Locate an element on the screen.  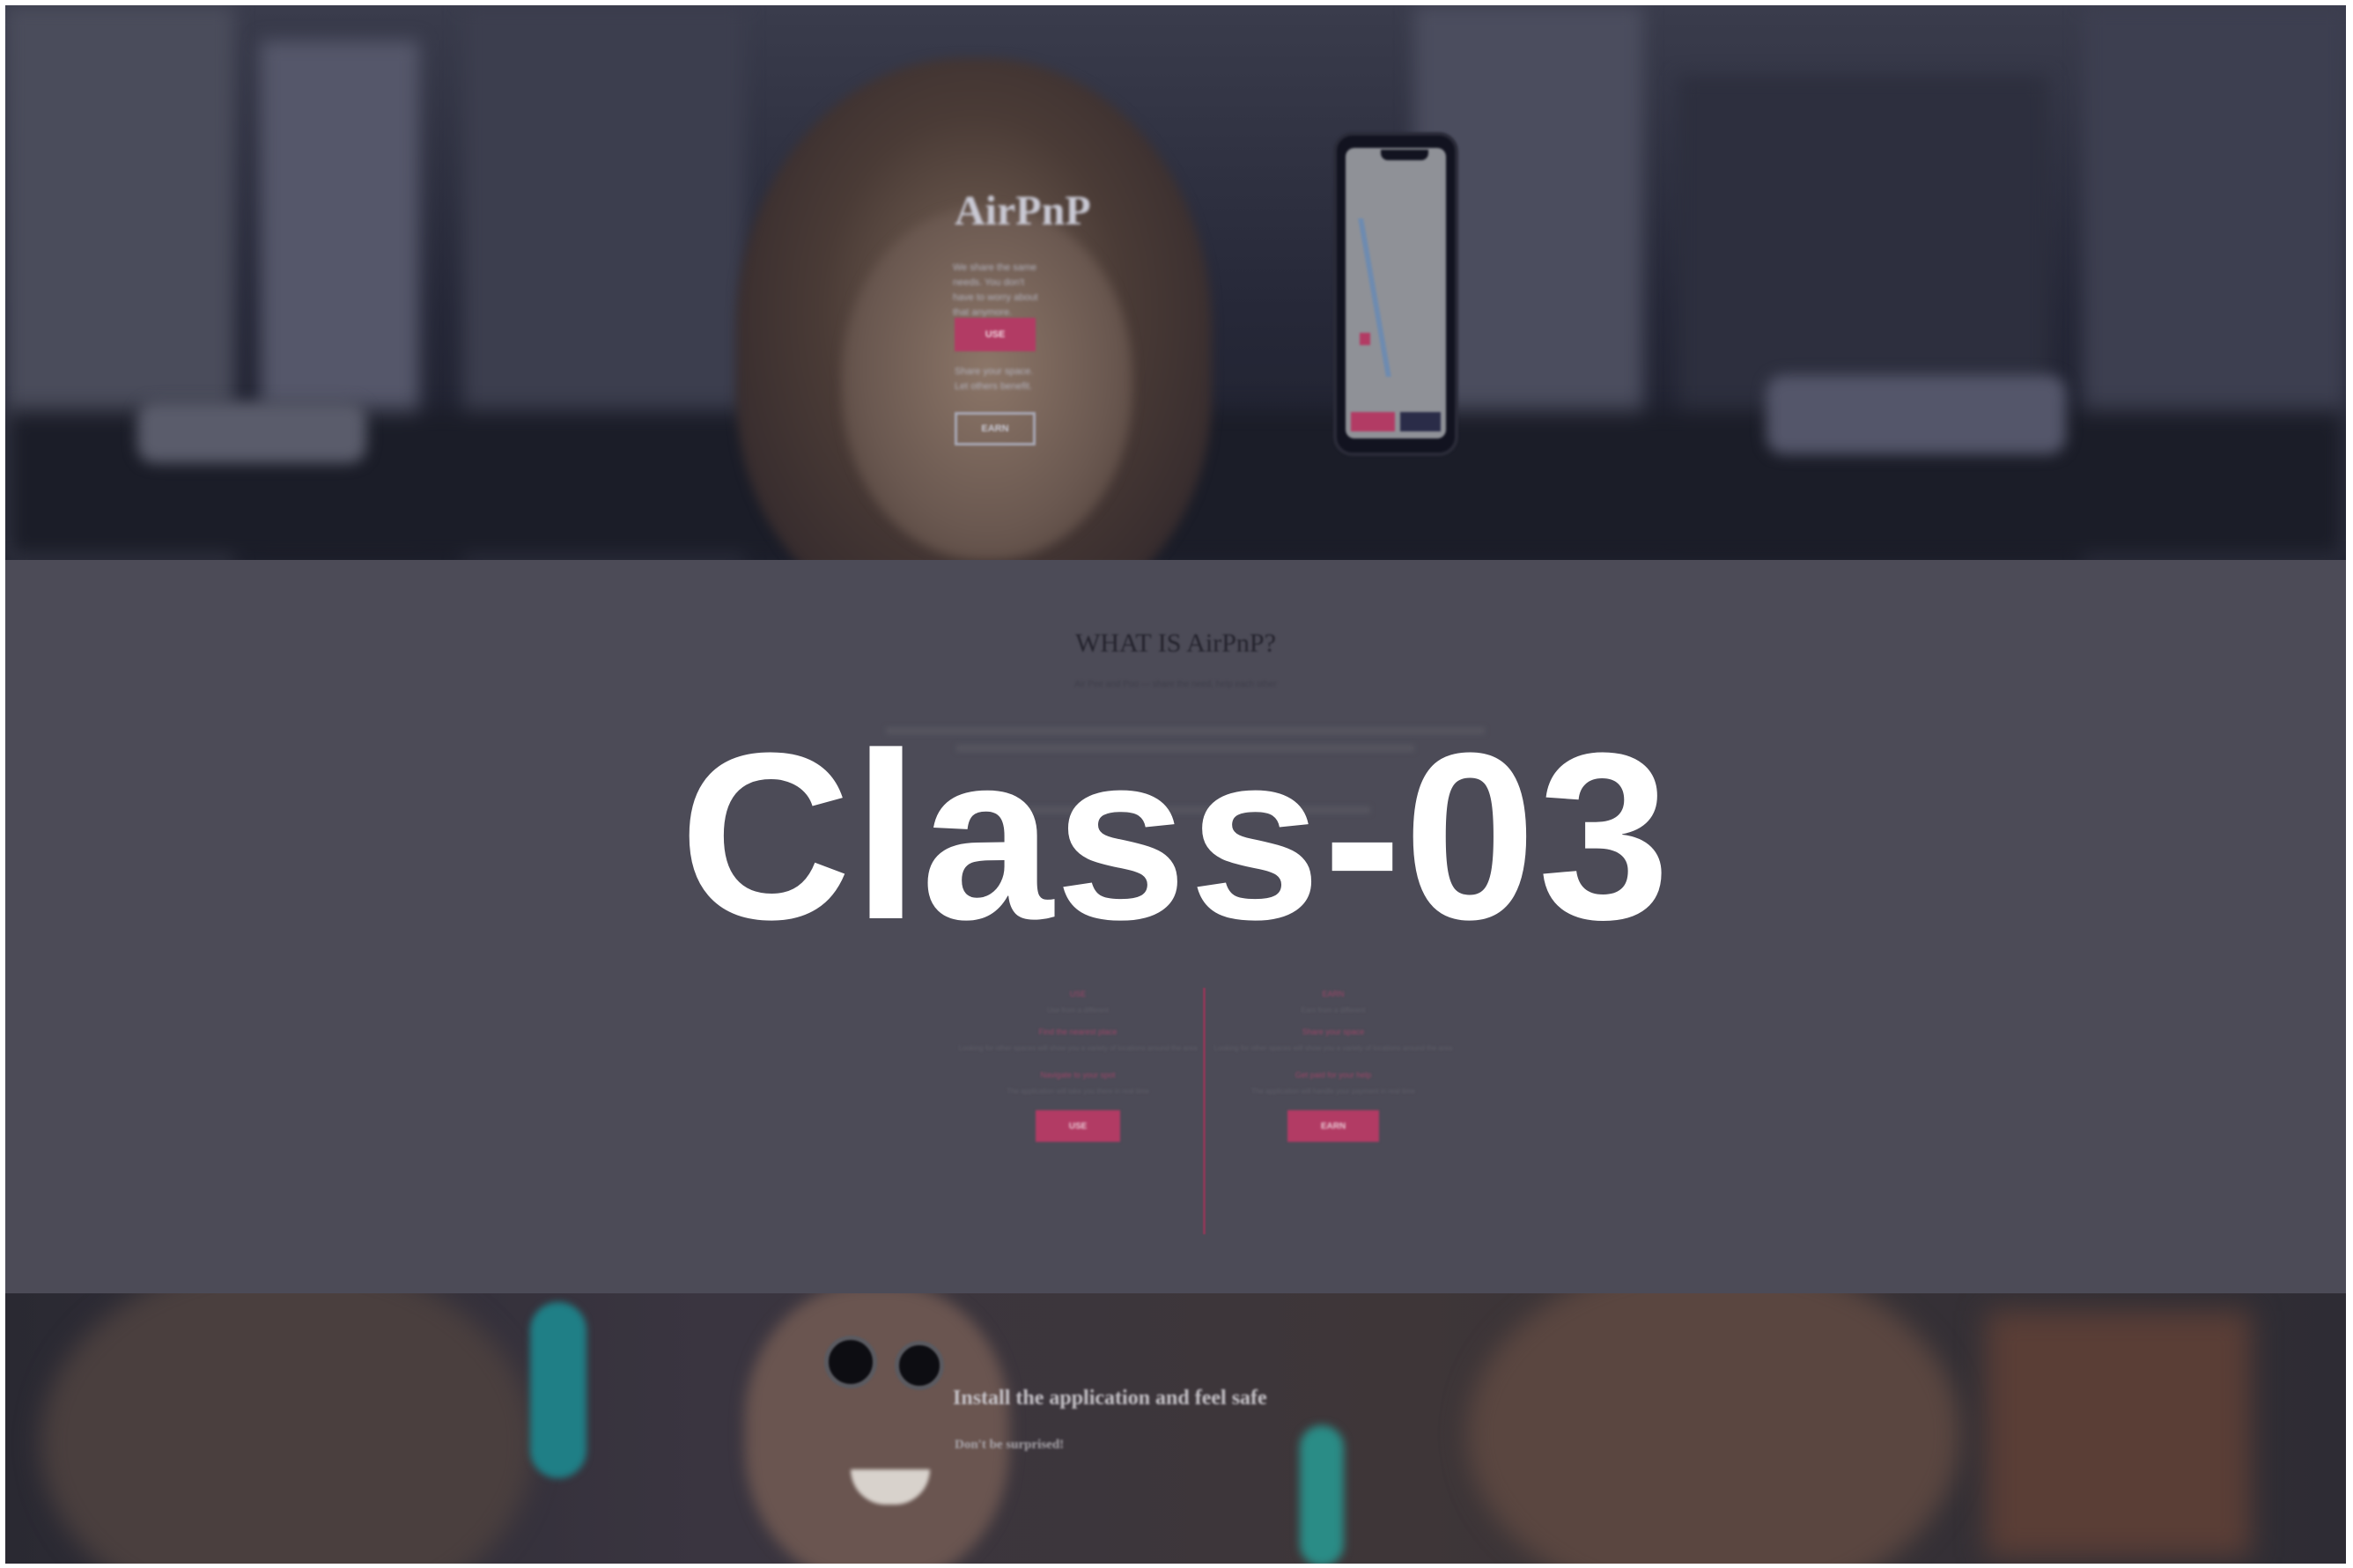
install-subtitle: Don't be surprised! is located at coordinates (1010, 1445).